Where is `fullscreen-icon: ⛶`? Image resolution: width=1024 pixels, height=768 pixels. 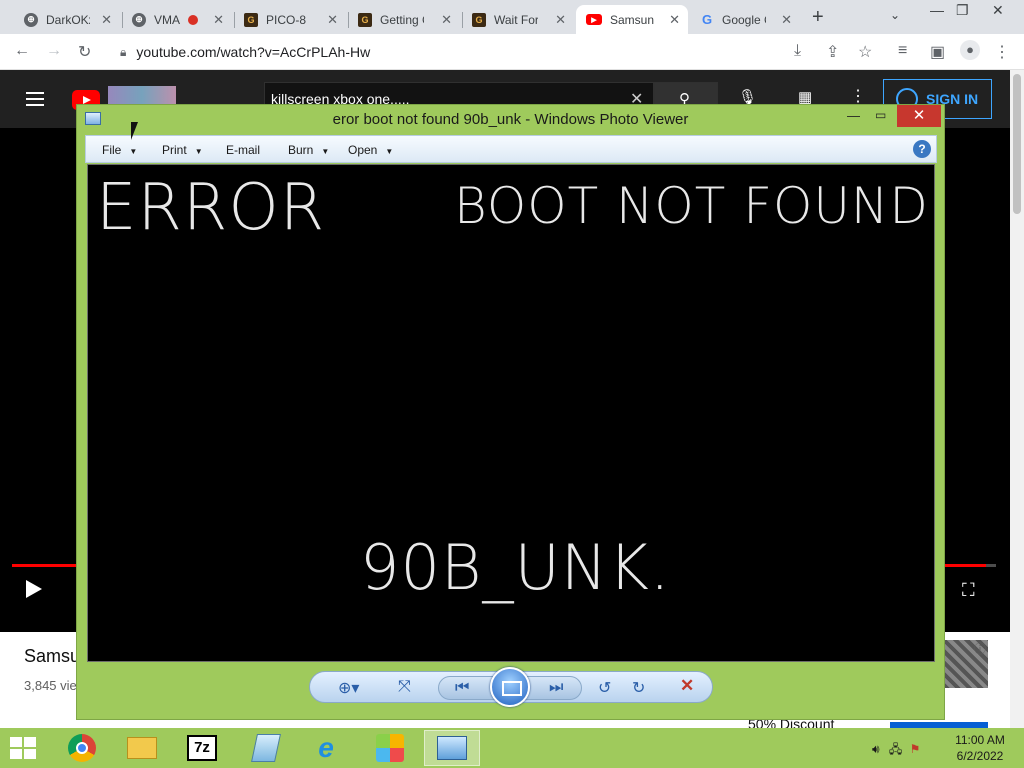
fullscreen-icon: ⛶ is located at coordinates (968, 590).